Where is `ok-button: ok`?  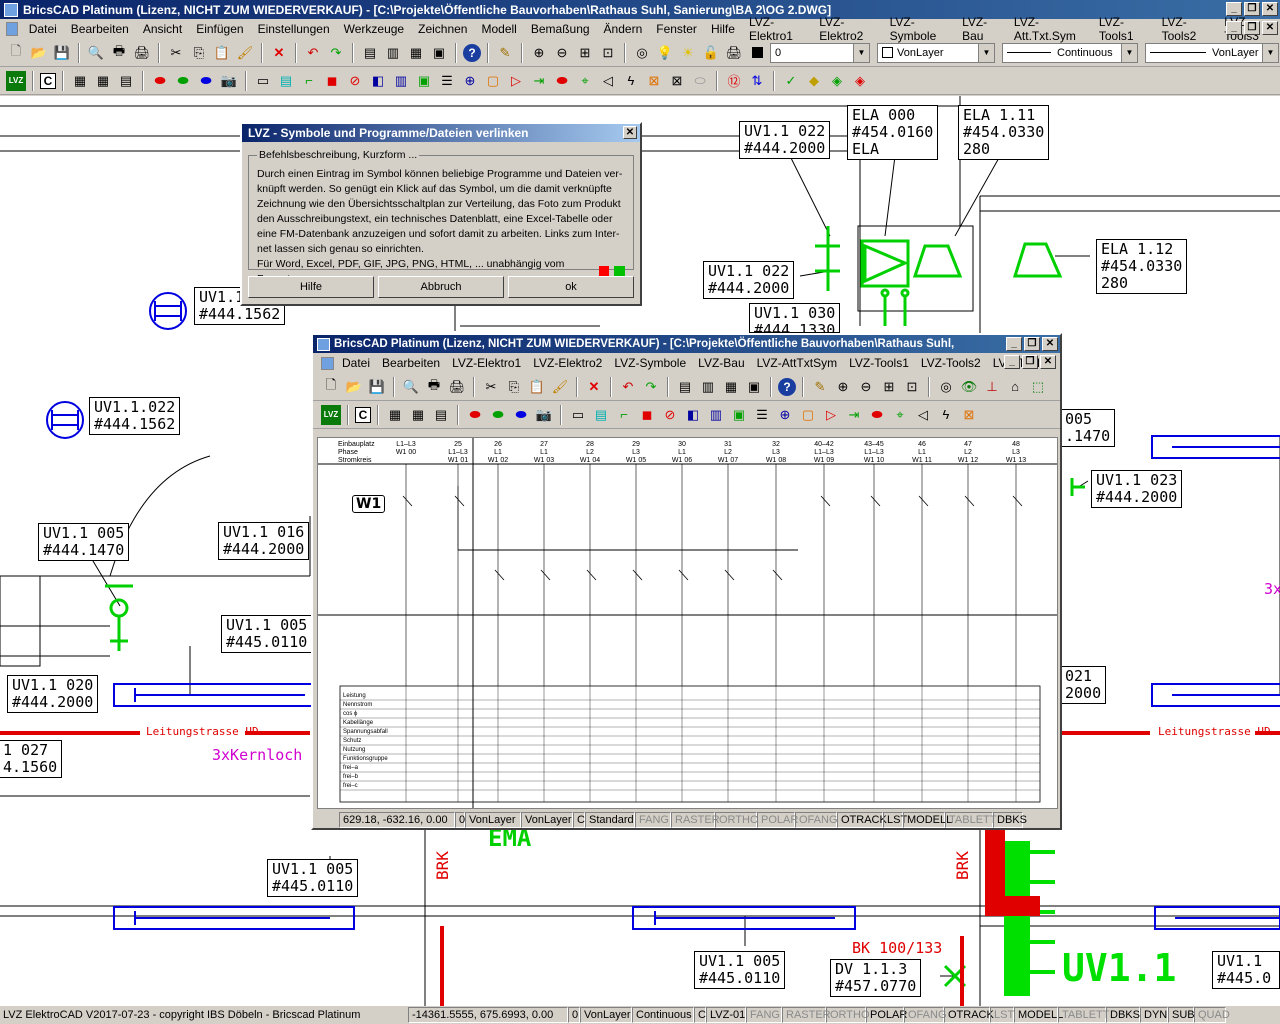 ok-button: ok is located at coordinates (571, 287).